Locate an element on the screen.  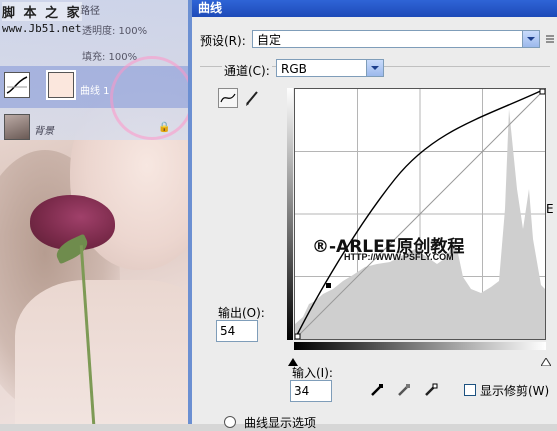
channel-select: RGB is located at coordinates (330, 68).